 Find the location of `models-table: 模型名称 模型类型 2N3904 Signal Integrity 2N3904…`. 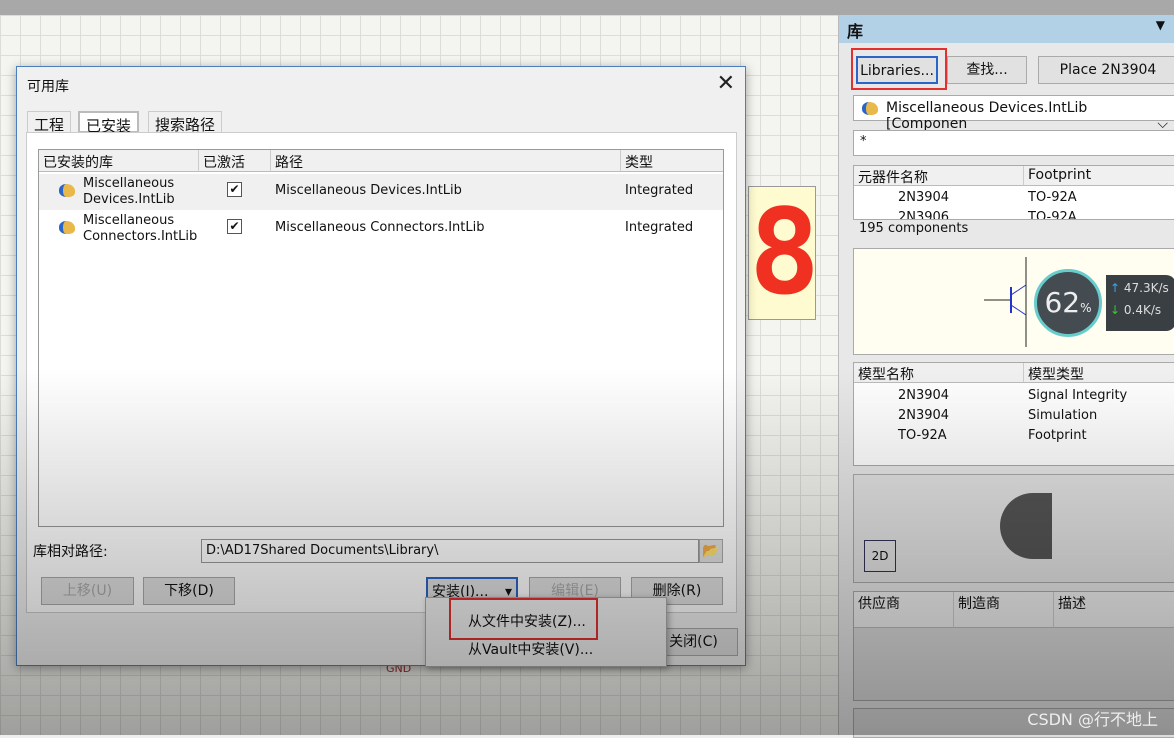

models-table: 模型名称 模型类型 2N3904 Signal Integrity 2N3904… is located at coordinates (1013, 414).